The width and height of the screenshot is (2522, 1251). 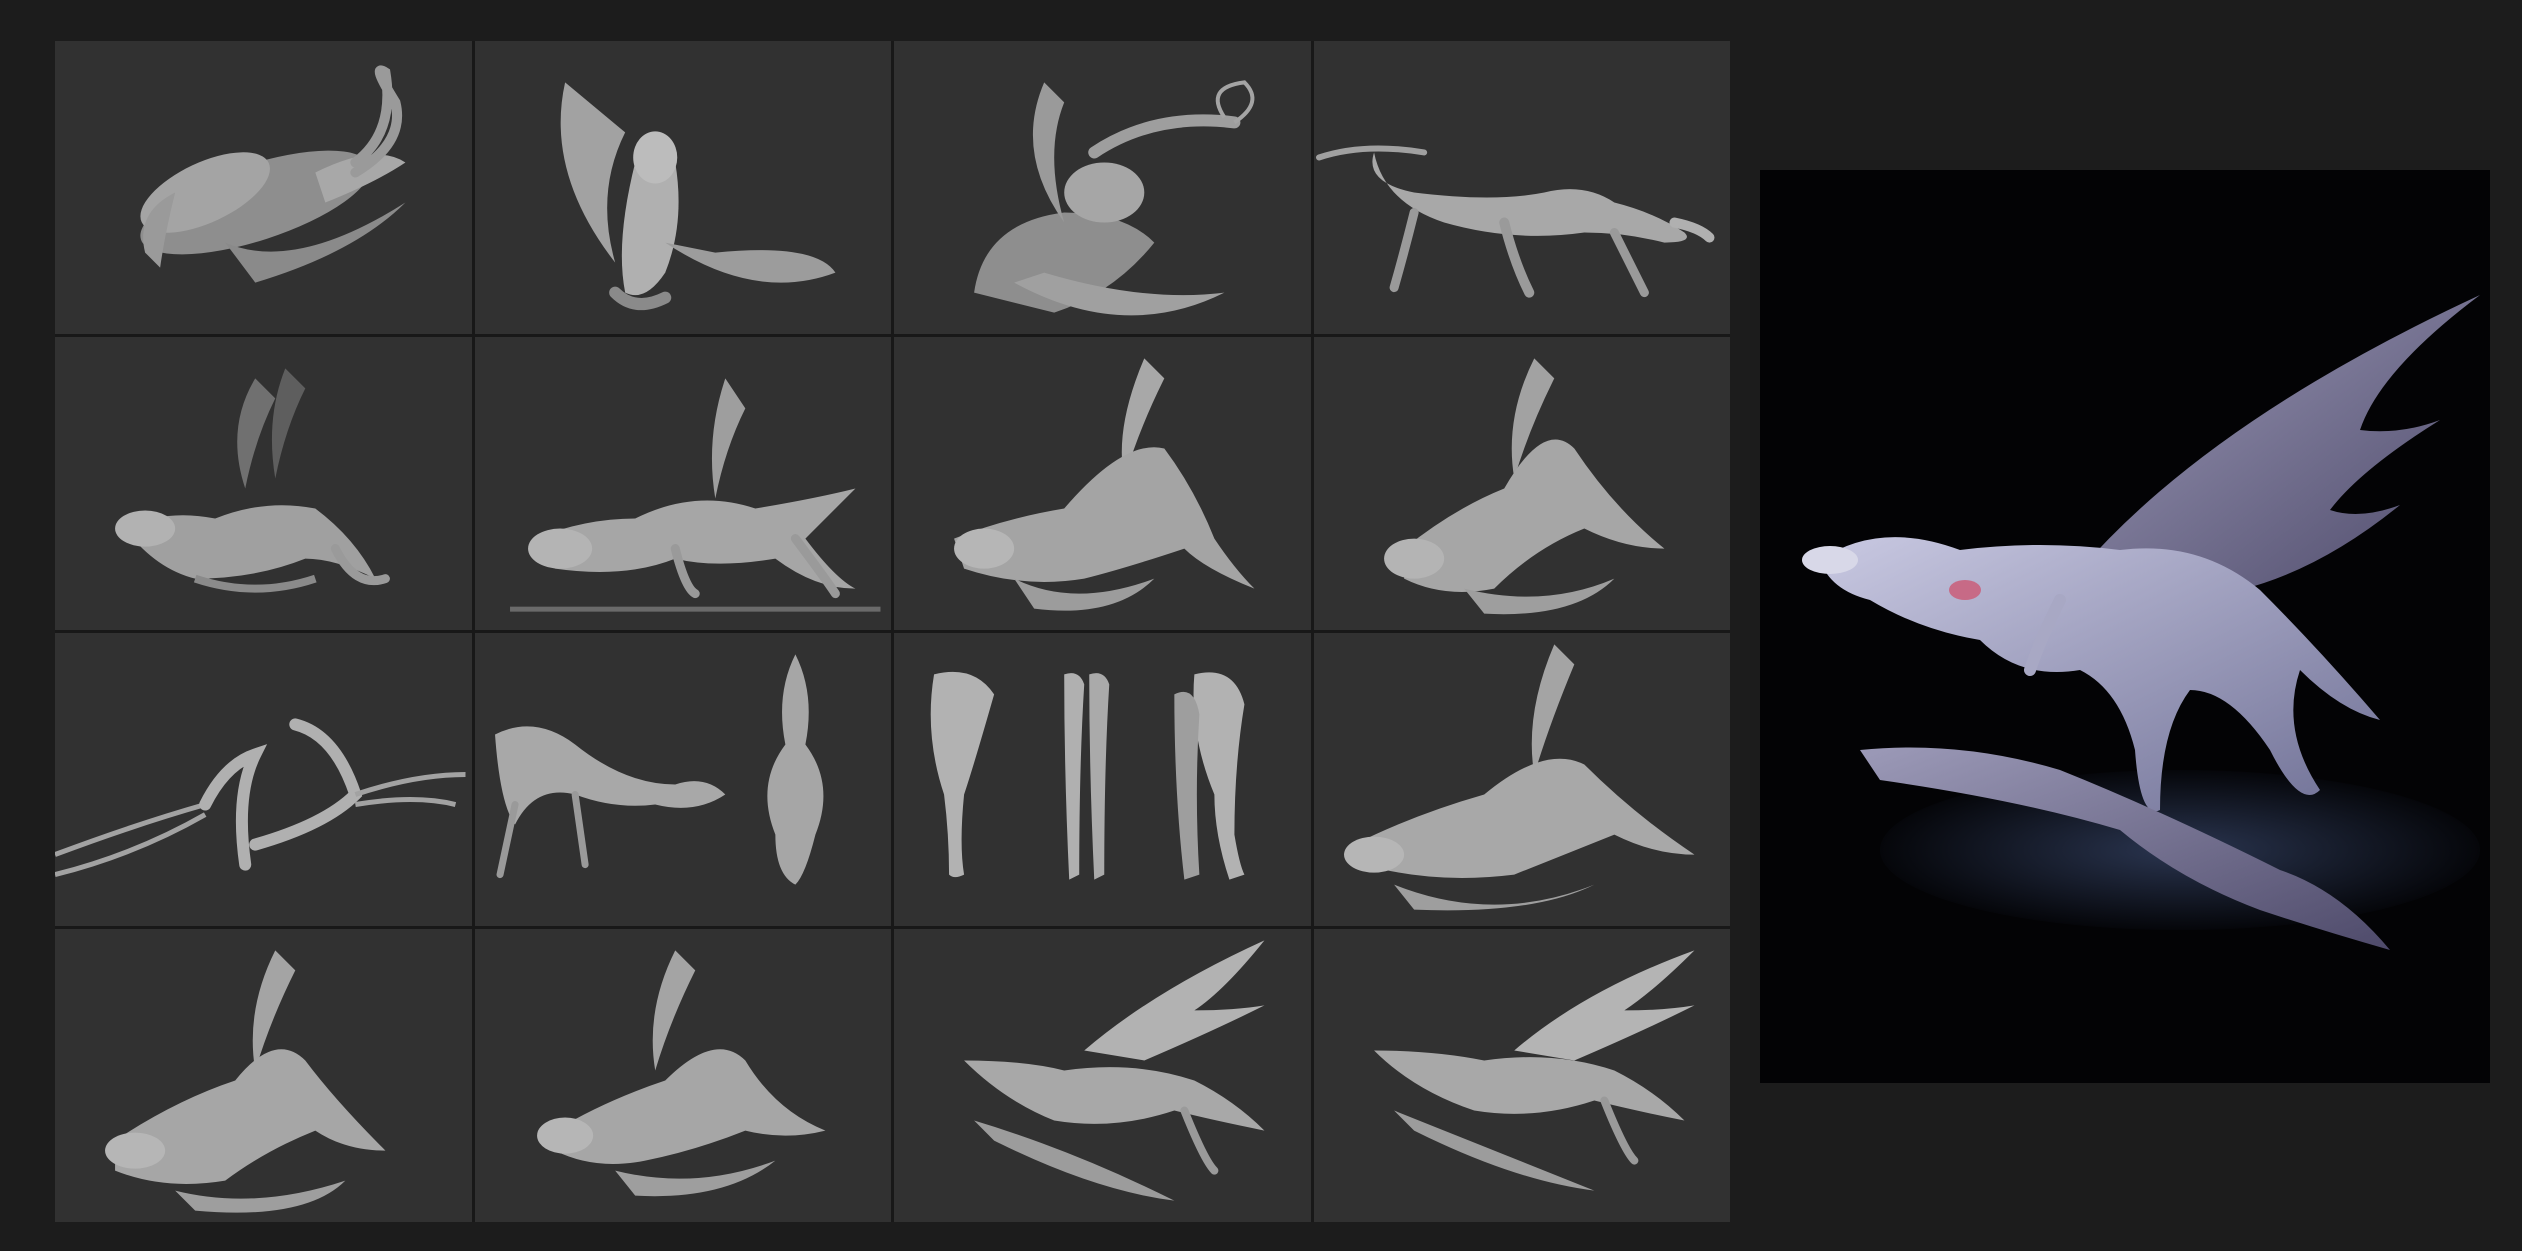 I want to click on bat-creature-render, so click(x=2141, y=622).